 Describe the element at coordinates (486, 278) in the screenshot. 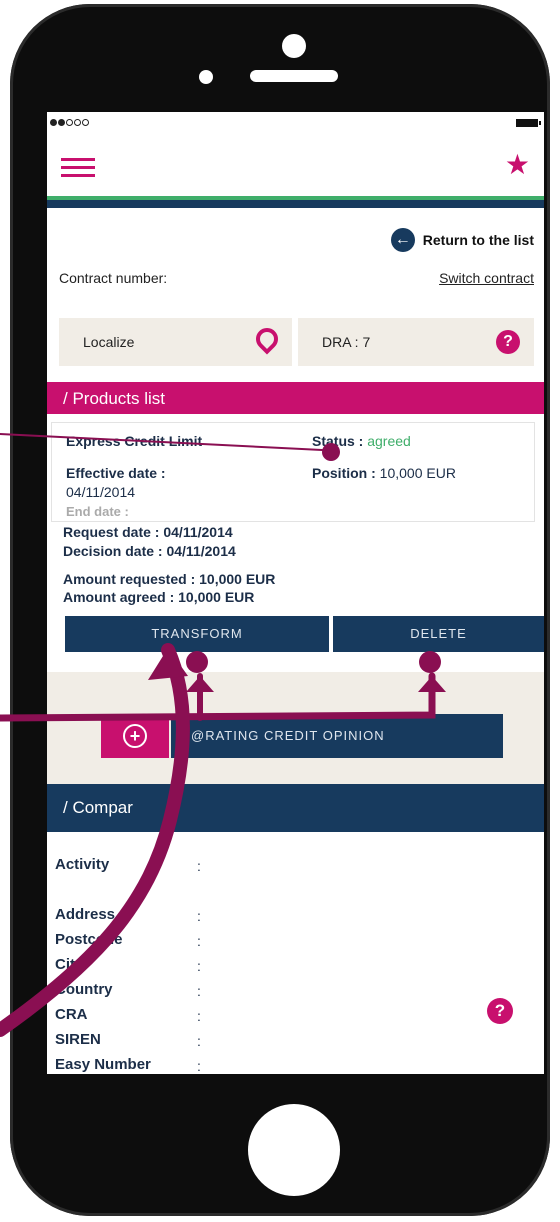

I see `switch-contract-link: Switch contract` at that location.